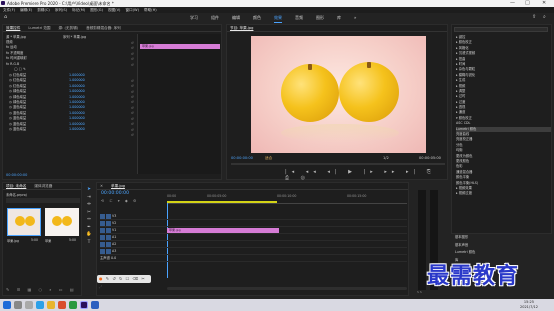  I want to click on param-value: 1.000000, so click(77, 129).